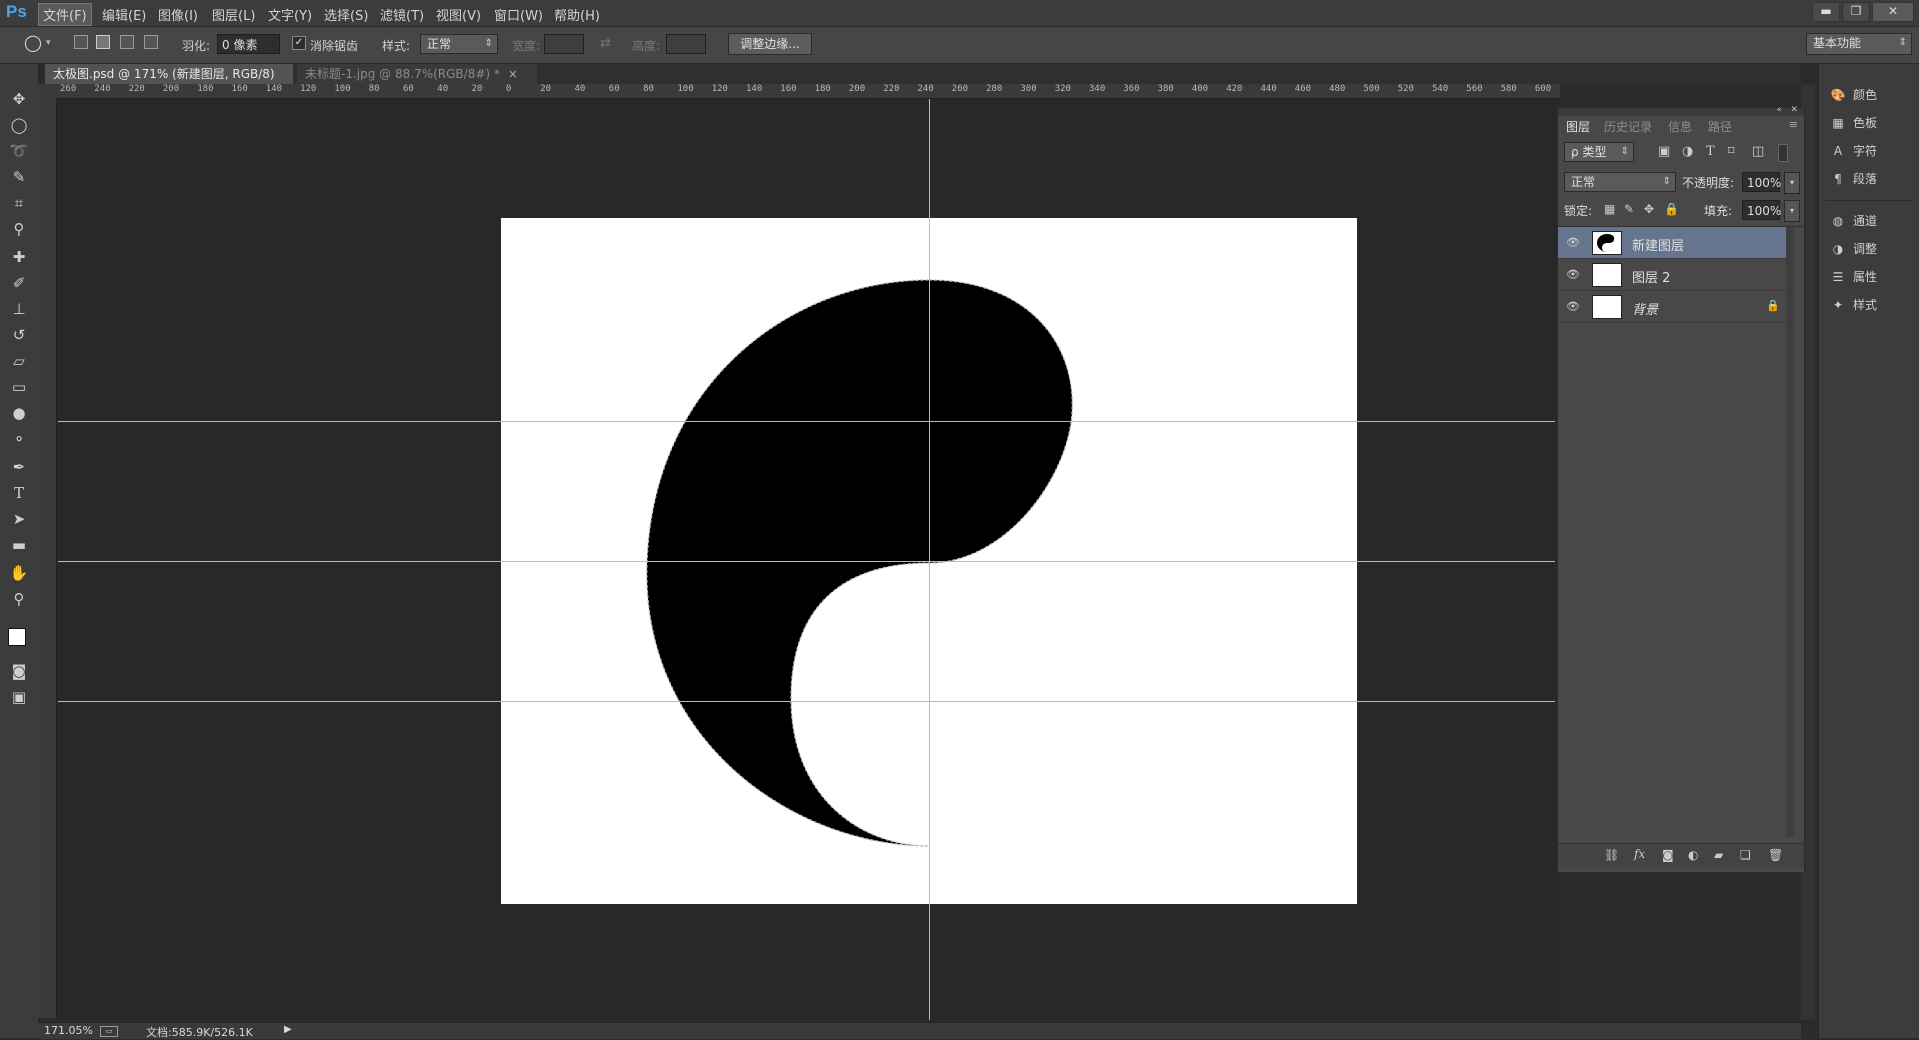  I want to click on rectangle-tool-icon: ▬, so click(19, 545).